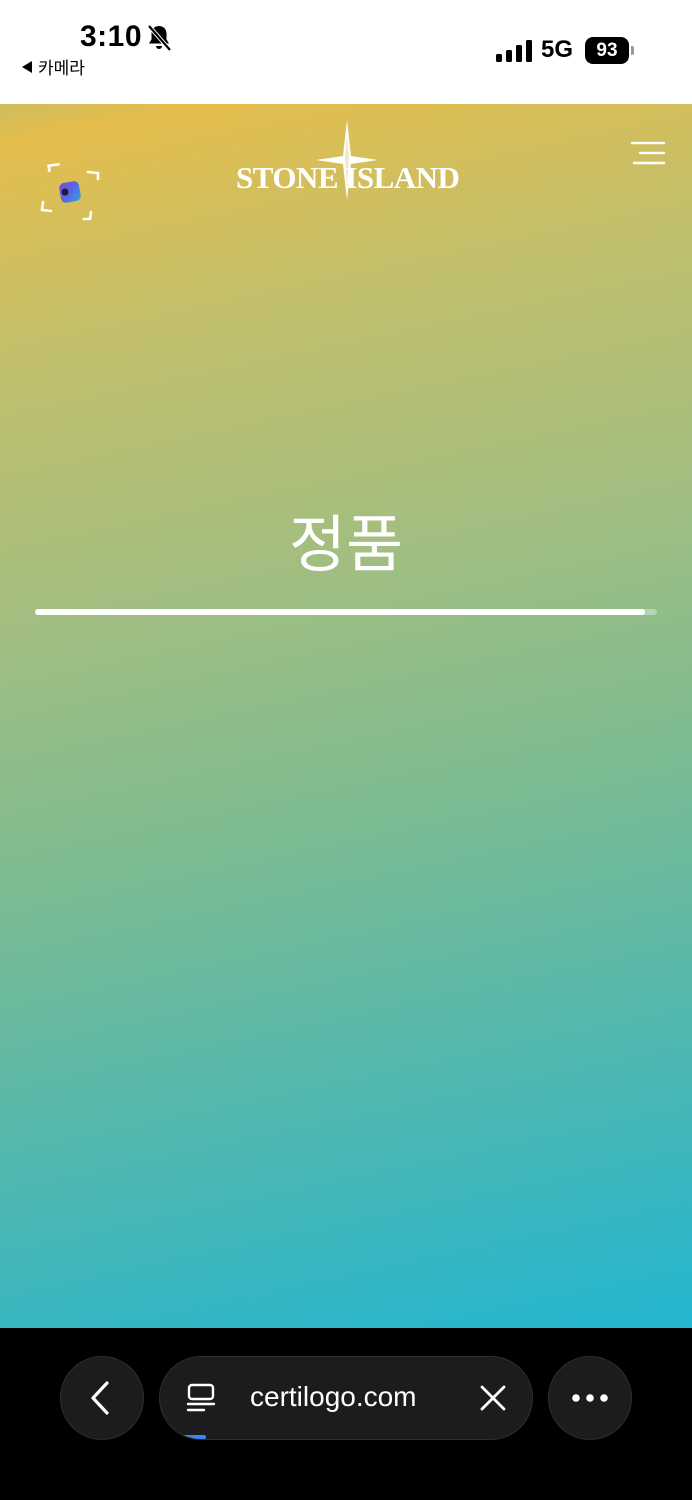 The width and height of the screenshot is (692, 1500). I want to click on browser-toolbar: certilogo.com, so click(346, 1414).